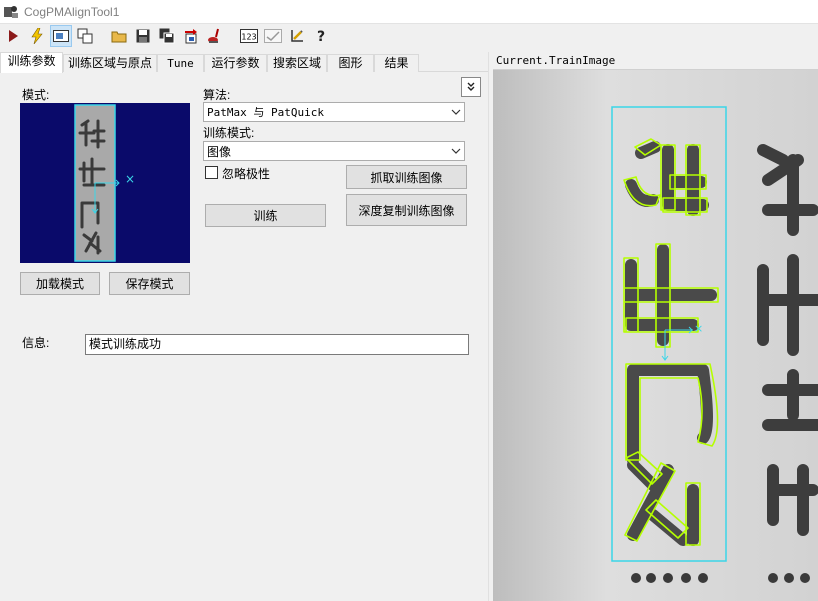 The width and height of the screenshot is (818, 601). Describe the element at coordinates (36, 343) in the screenshot. I see `info-label: 信息:` at that location.